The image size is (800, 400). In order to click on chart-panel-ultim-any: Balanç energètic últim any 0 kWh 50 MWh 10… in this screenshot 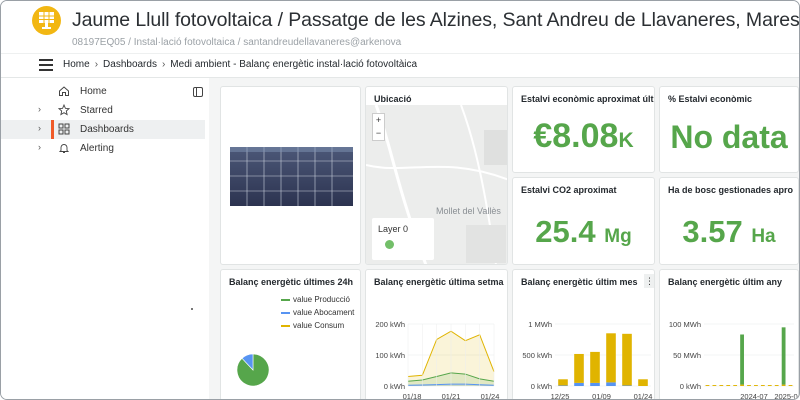, I will do `click(729, 334)`.